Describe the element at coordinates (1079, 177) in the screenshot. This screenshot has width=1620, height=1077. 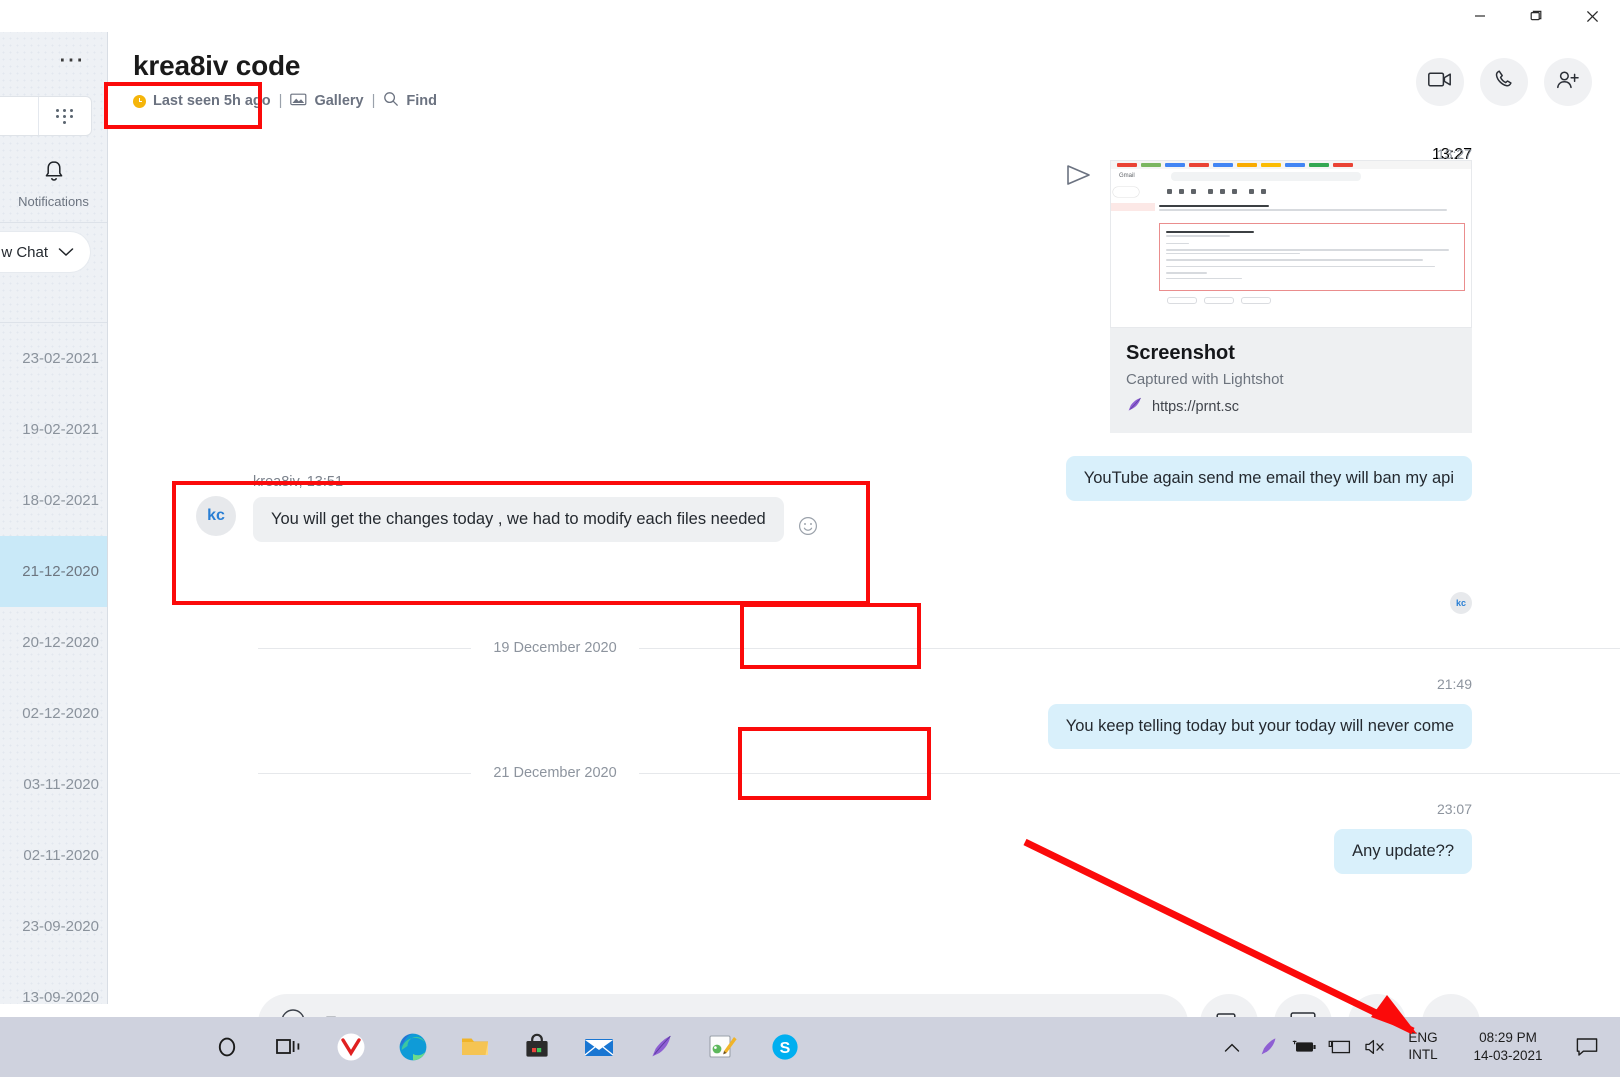
I see `send-icon` at that location.